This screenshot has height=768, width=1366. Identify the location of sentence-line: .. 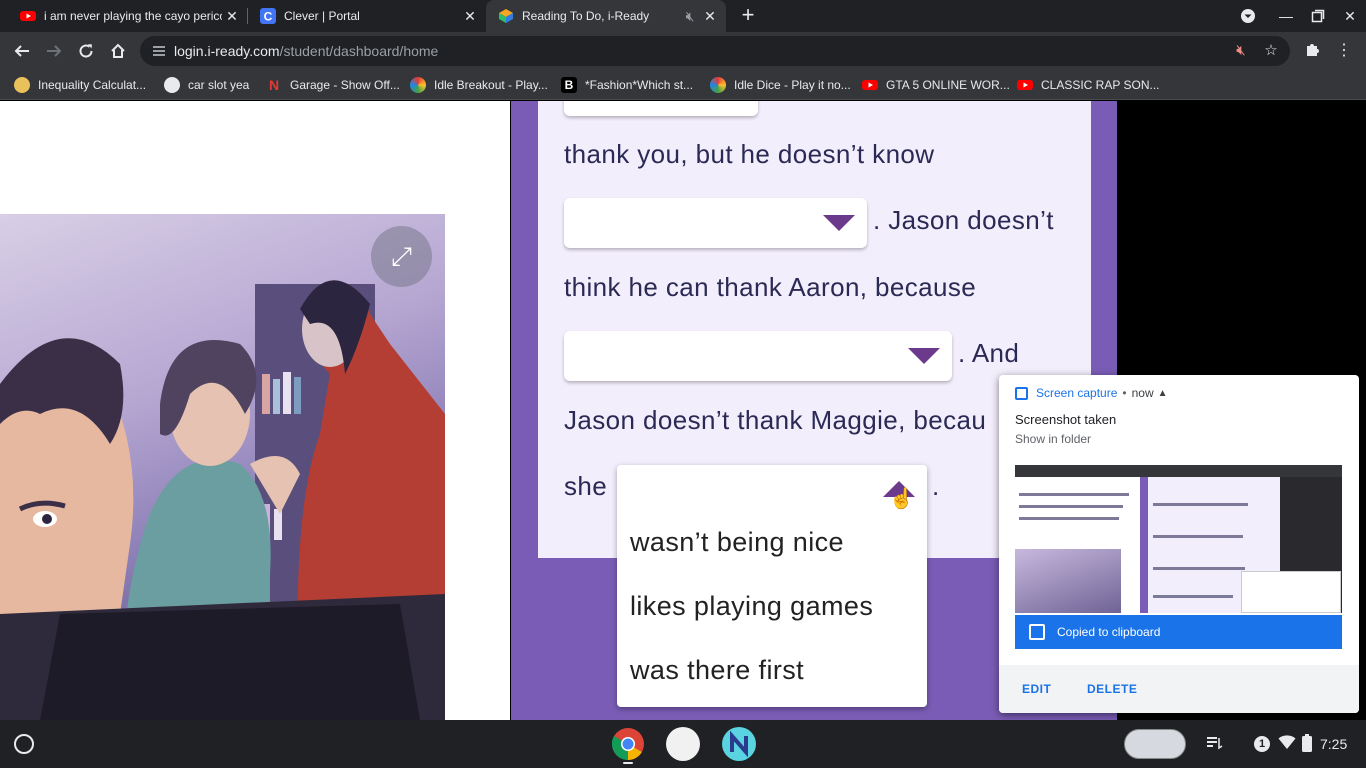
(936, 486).